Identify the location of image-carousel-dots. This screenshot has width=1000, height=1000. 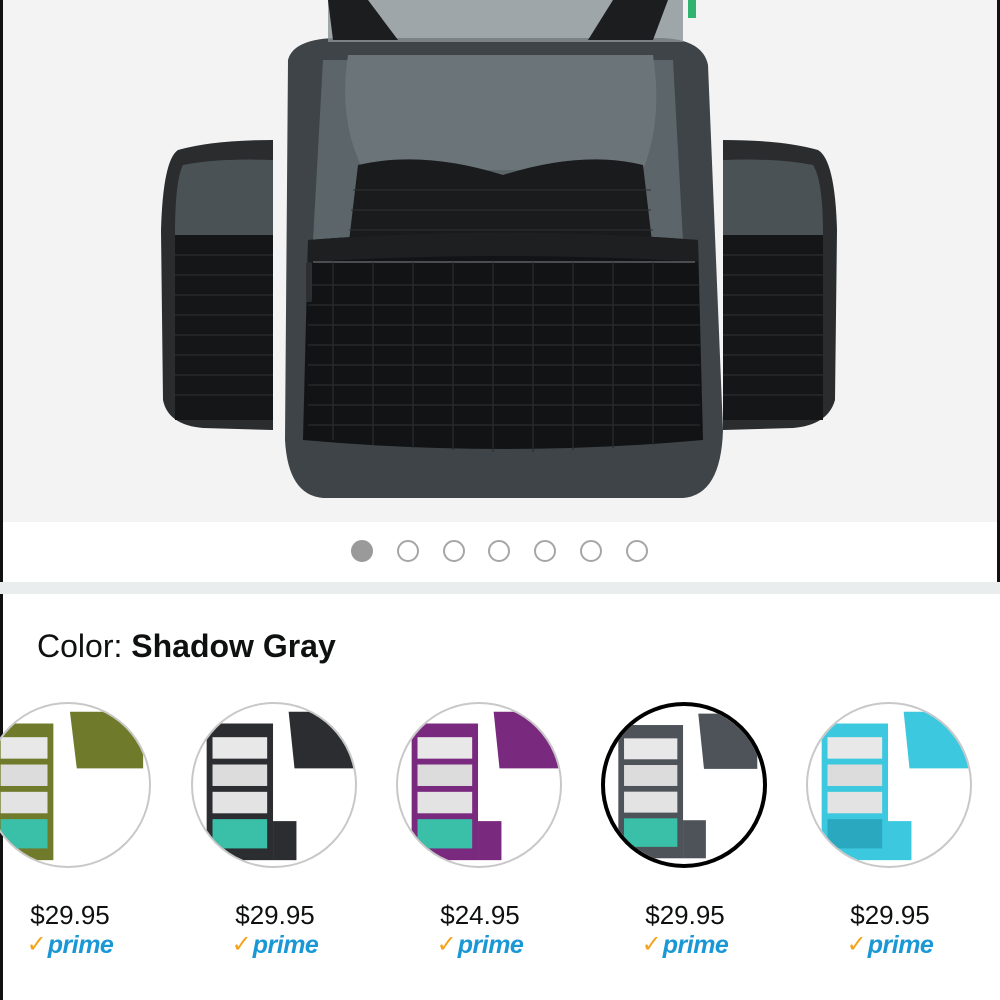
(500, 552).